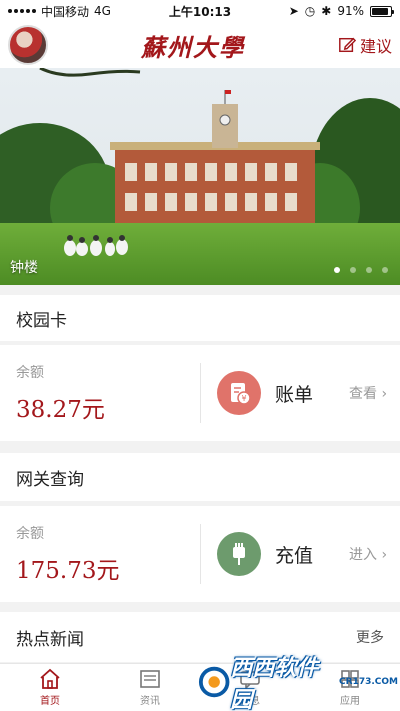  I want to click on view-link: 查看 ›, so click(368, 393).